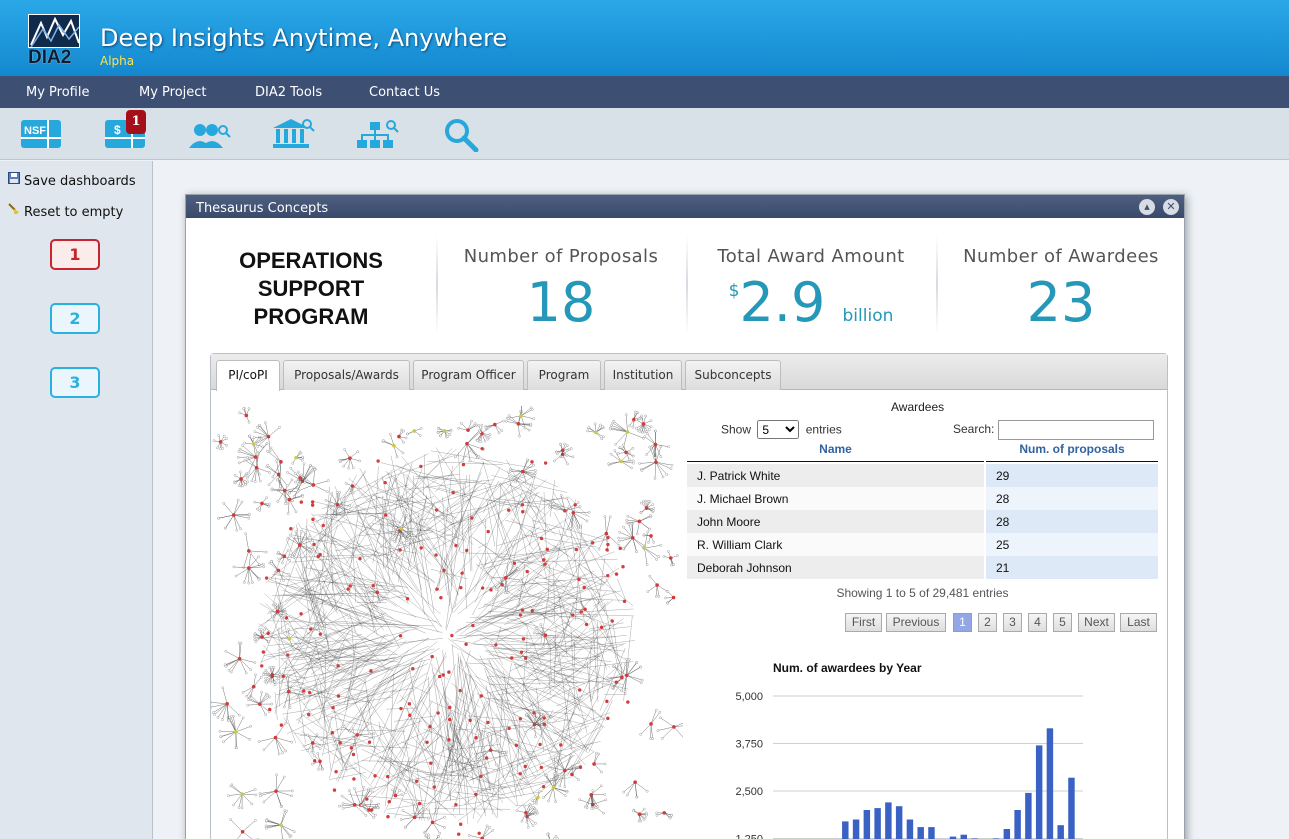 The image size is (1289, 839). Describe the element at coordinates (50, 57) in the screenshot. I see `logo-text: DIA2` at that location.